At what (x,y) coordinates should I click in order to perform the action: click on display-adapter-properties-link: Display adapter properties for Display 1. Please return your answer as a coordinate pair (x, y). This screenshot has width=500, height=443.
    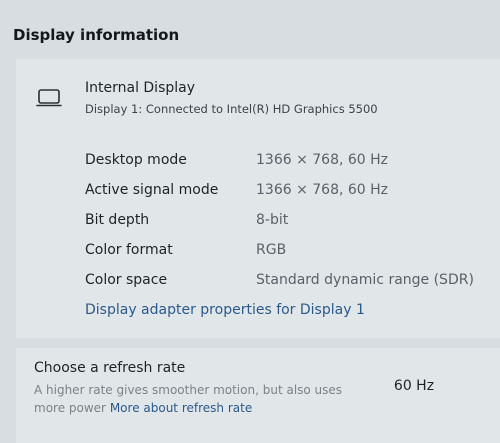
    Looking at the image, I should click on (225, 310).